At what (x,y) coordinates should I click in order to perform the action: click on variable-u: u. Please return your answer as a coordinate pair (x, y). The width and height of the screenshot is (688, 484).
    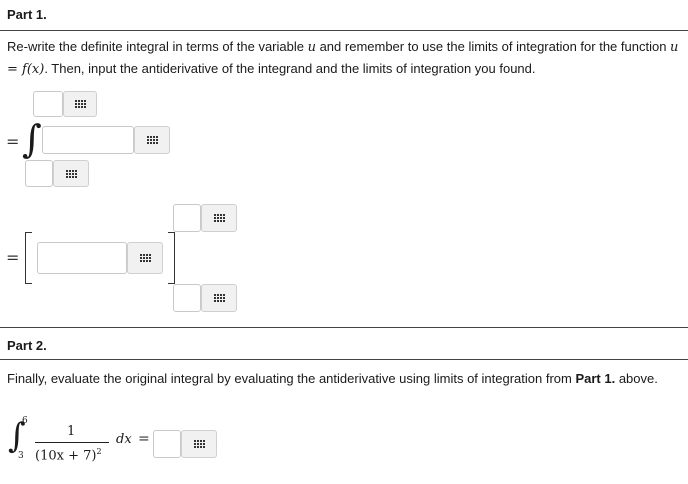
    Looking at the image, I should click on (311, 47).